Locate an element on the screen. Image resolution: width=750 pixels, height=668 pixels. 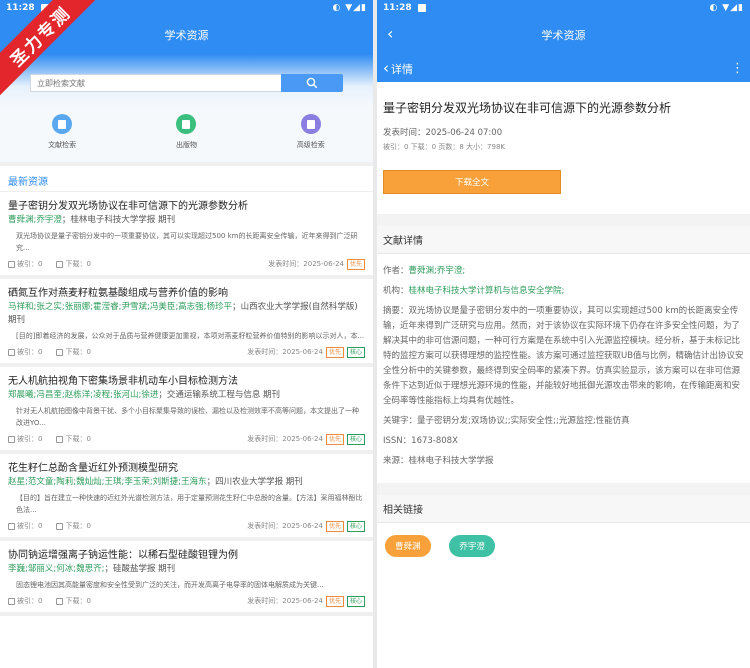
article-title: 量子密钥分发双光场协议在非可信源下的光源参数分析 is located at coordinates (527, 108).